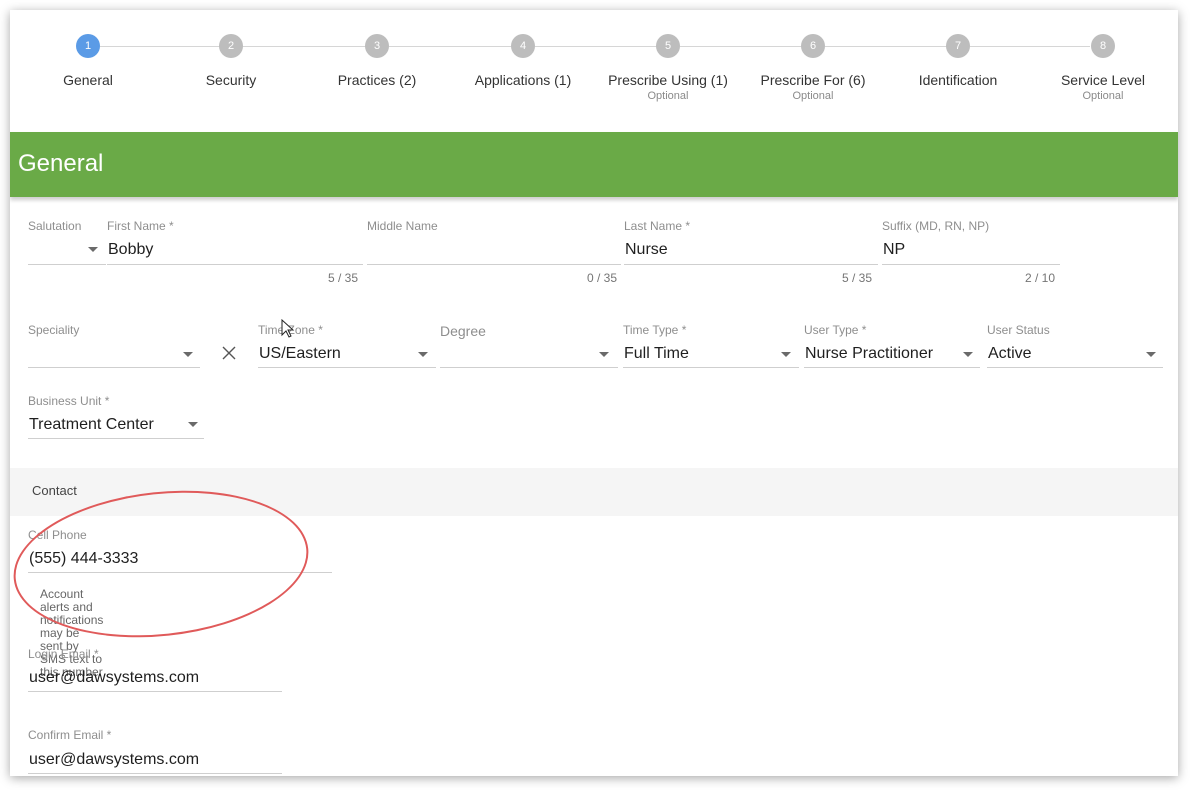 This screenshot has width=1196, height=801. I want to click on step-label: Prescribe Using (1), so click(668, 80).